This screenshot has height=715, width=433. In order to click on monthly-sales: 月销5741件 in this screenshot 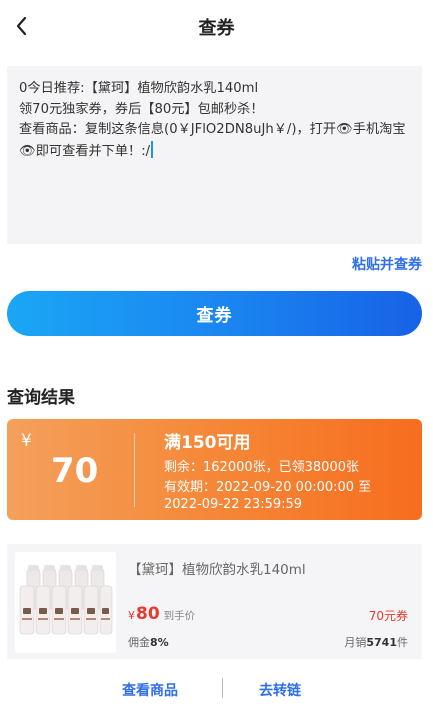, I will do `click(376, 642)`.